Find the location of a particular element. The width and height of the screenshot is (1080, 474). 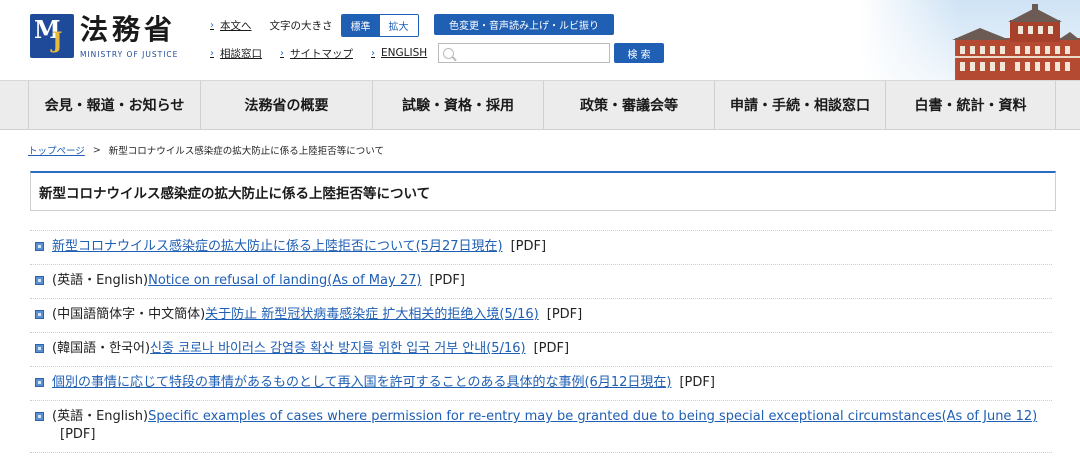

english-link: › ENGLISH is located at coordinates (399, 53).